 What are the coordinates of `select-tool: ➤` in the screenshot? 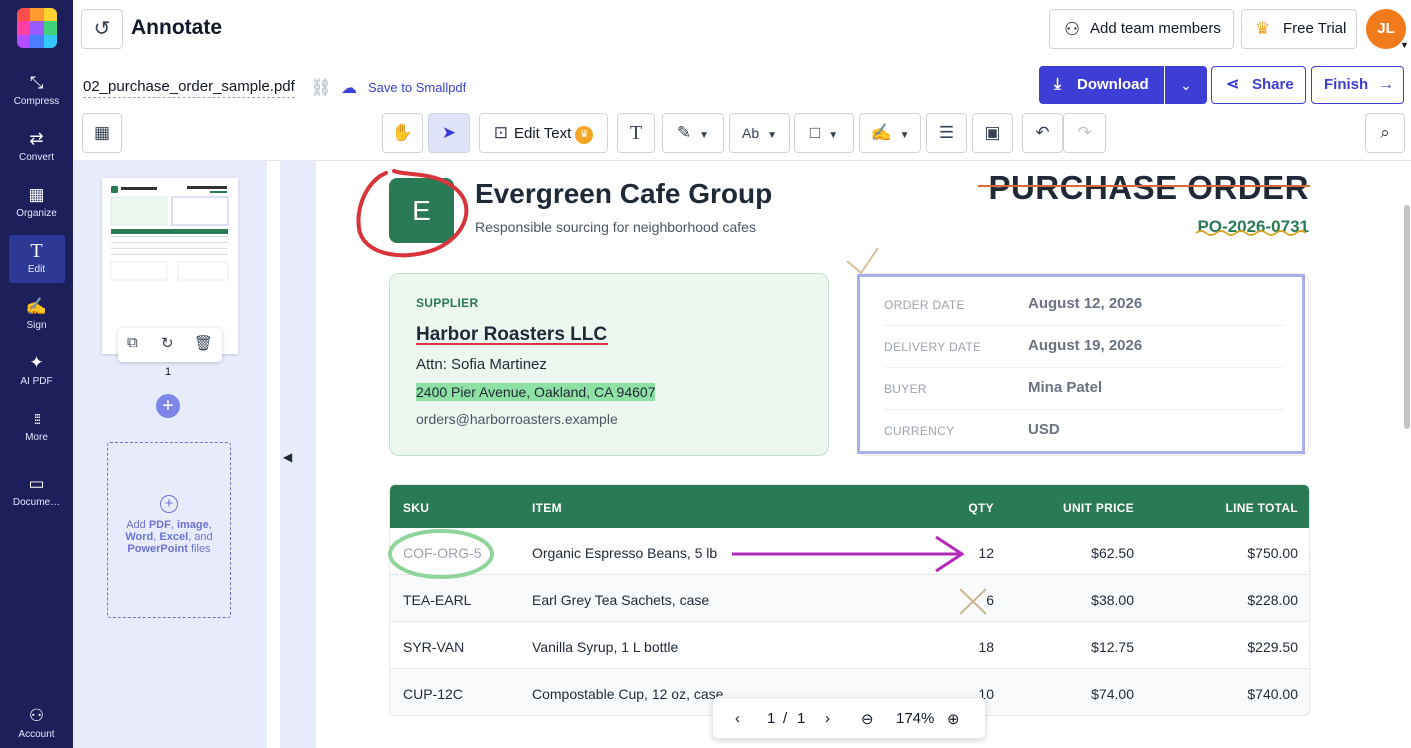 It's located at (449, 133).